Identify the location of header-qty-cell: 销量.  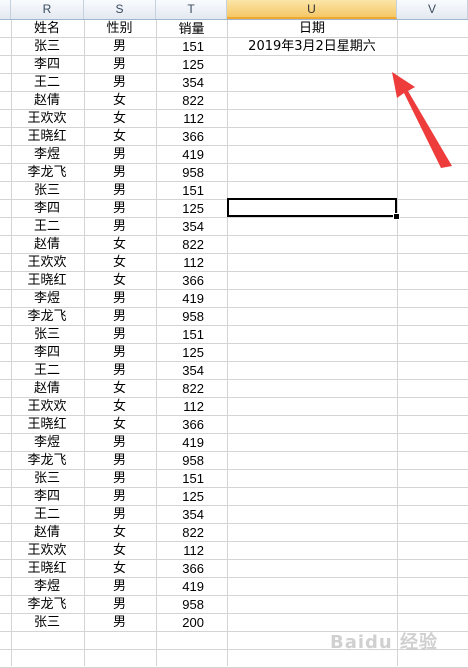
(191, 28).